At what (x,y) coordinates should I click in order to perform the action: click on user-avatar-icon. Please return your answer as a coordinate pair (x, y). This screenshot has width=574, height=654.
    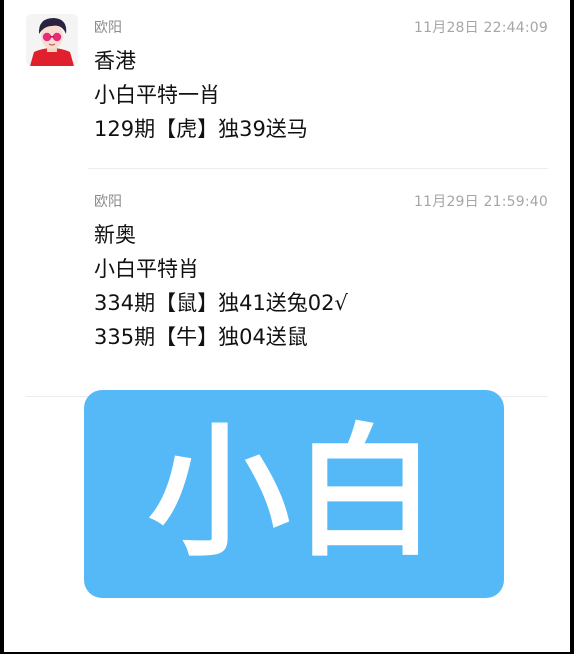
    Looking at the image, I should click on (52, 40).